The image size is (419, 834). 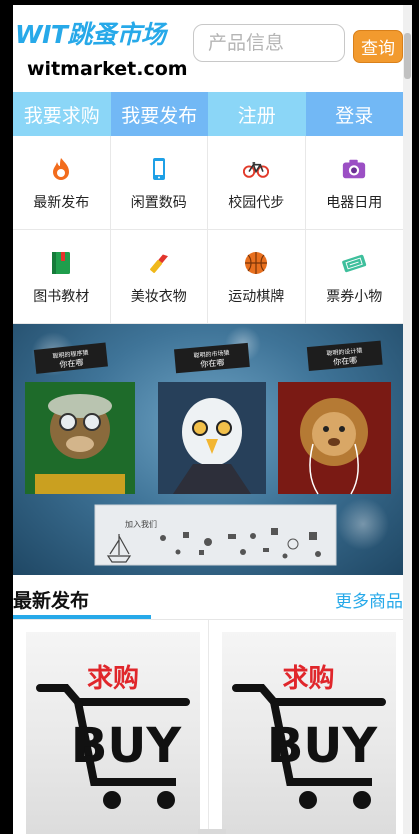 What do you see at coordinates (61, 263) in the screenshot?
I see `book-icon` at bounding box center [61, 263].